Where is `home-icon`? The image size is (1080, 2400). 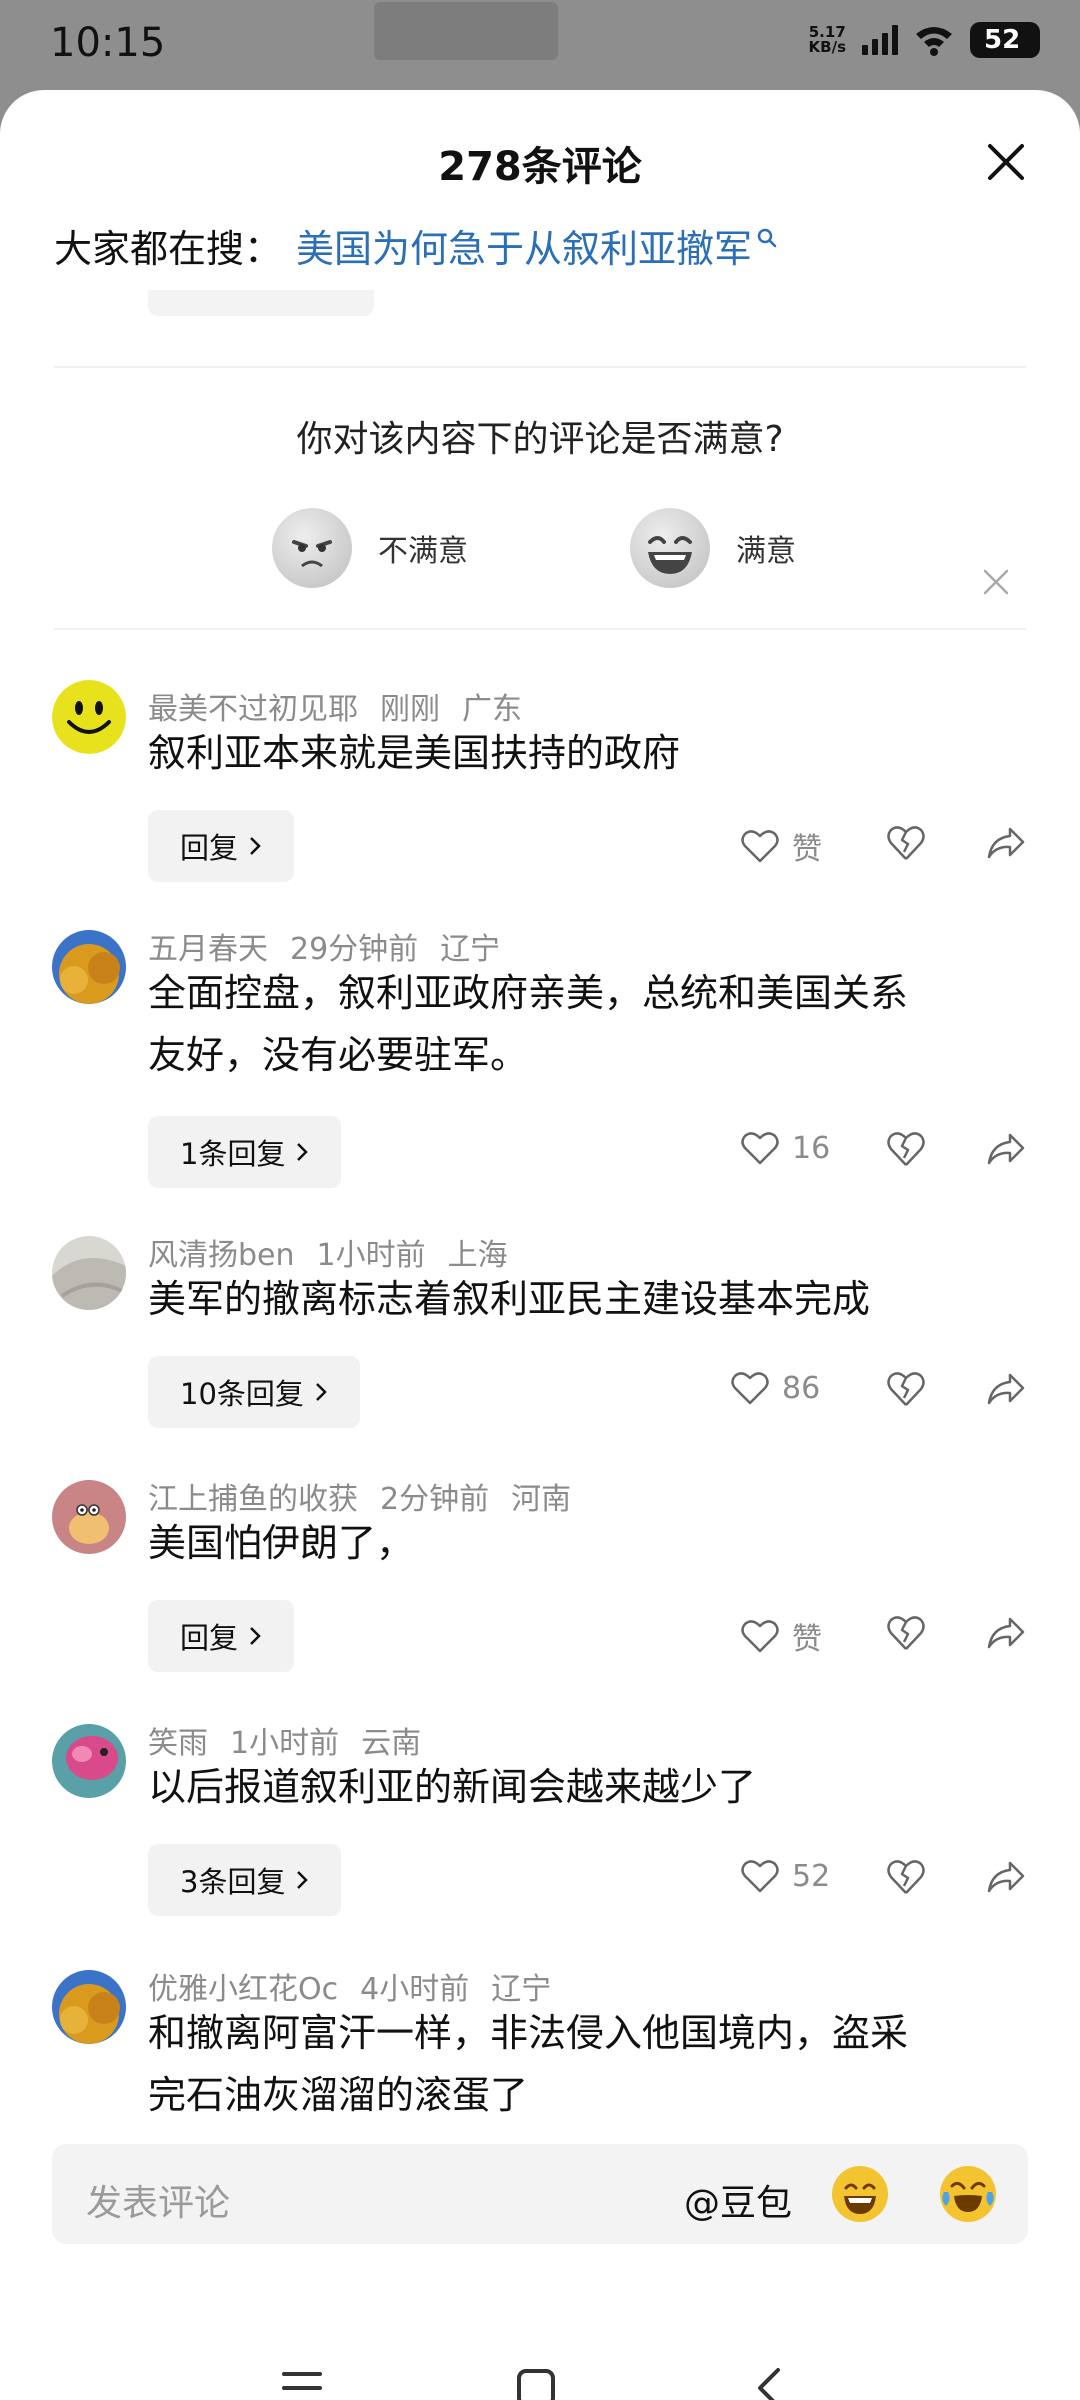 home-icon is located at coordinates (536, 2383).